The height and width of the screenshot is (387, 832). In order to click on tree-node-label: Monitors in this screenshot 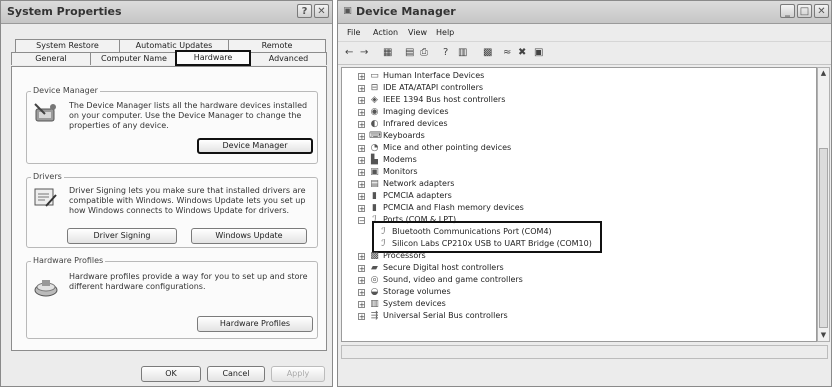, I will do `click(400, 171)`.